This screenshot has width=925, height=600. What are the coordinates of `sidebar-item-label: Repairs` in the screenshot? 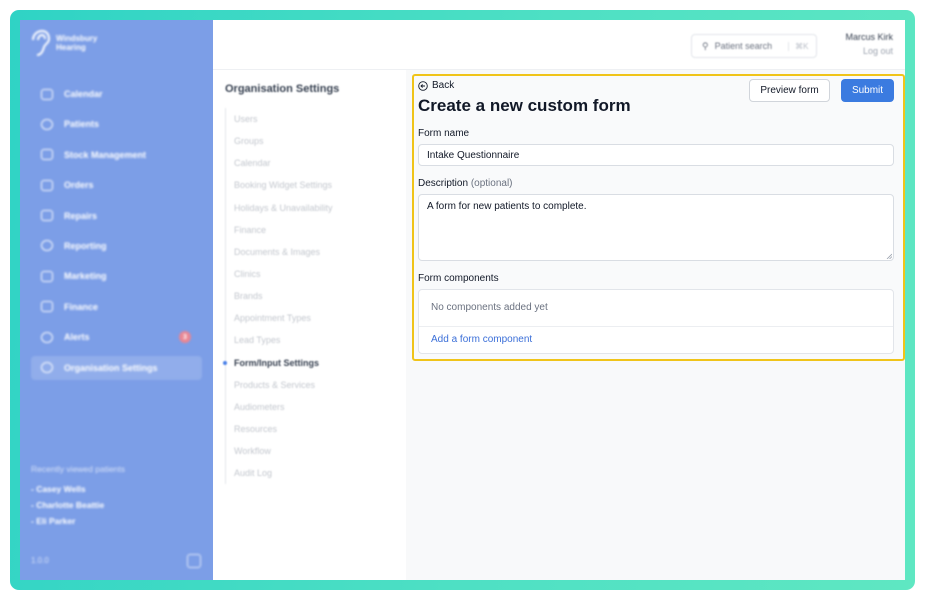 It's located at (81, 215).